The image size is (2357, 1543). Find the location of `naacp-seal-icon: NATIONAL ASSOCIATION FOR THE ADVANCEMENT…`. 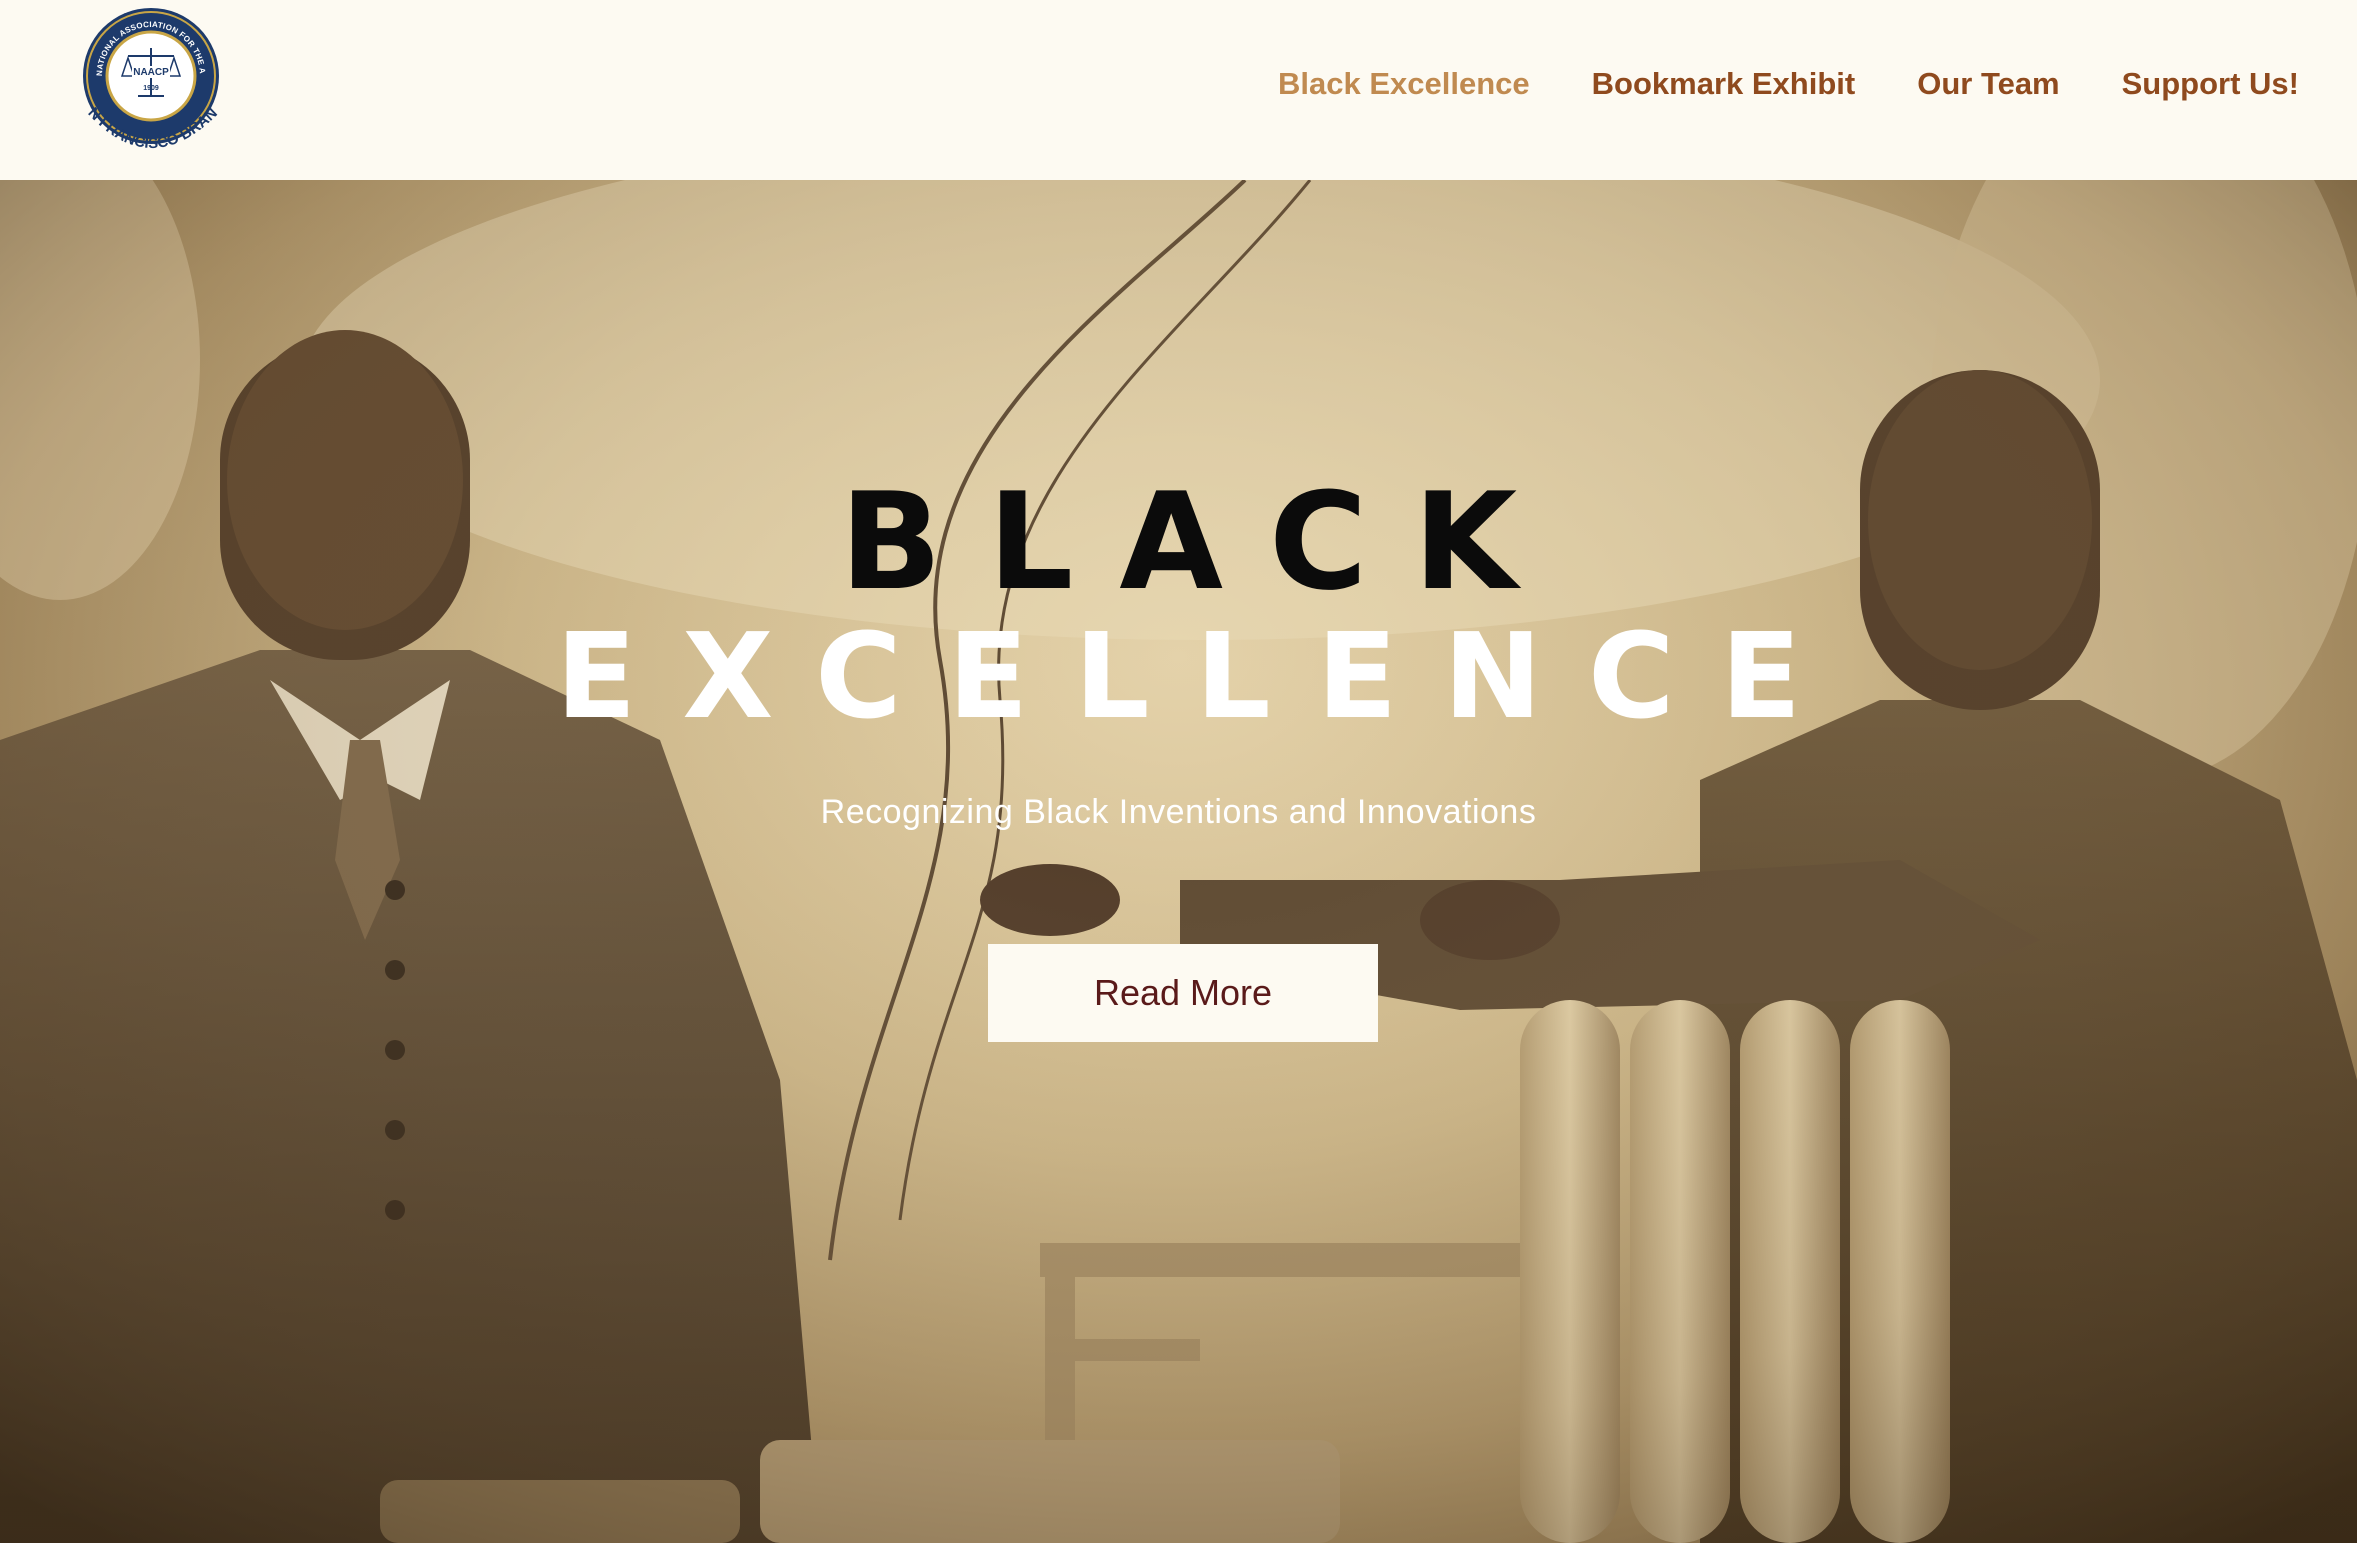

naacp-seal-icon: NATIONAL ASSOCIATION FOR THE ADVANCEMENT… is located at coordinates (146, 76).